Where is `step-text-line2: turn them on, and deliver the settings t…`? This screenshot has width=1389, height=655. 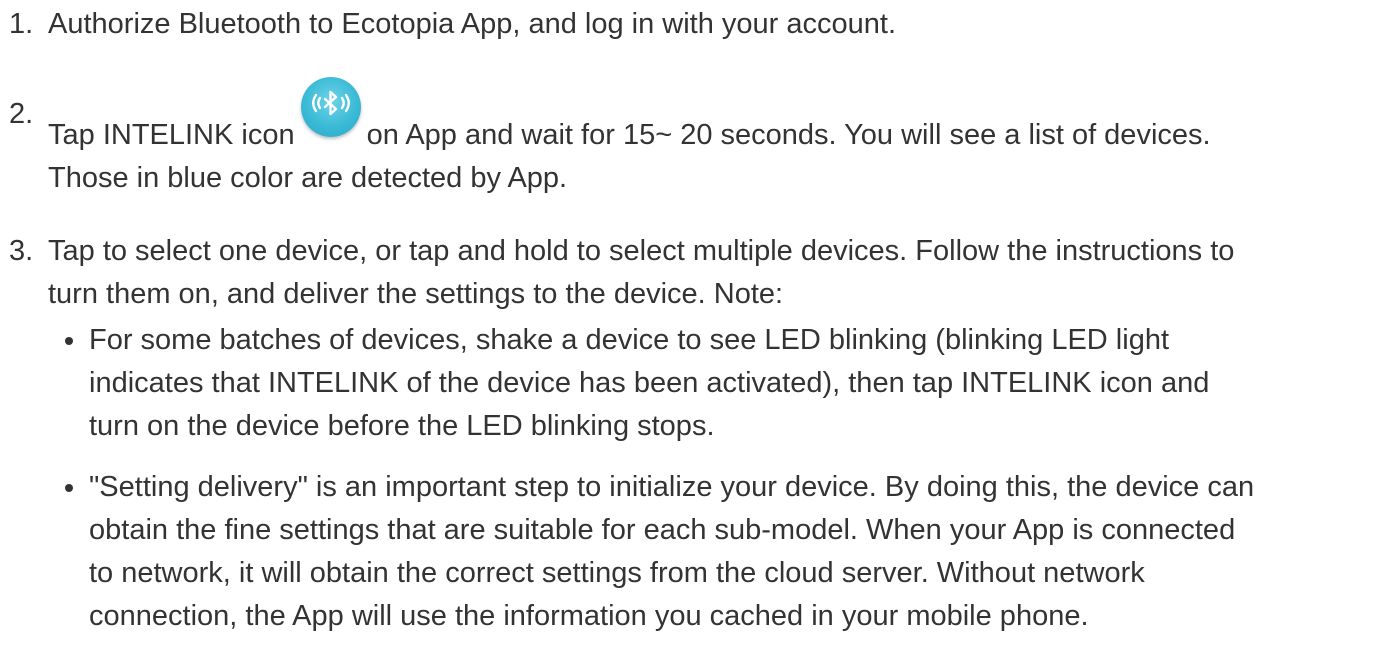 step-text-line2: turn them on, and deliver the settings t… is located at coordinates (416, 294).